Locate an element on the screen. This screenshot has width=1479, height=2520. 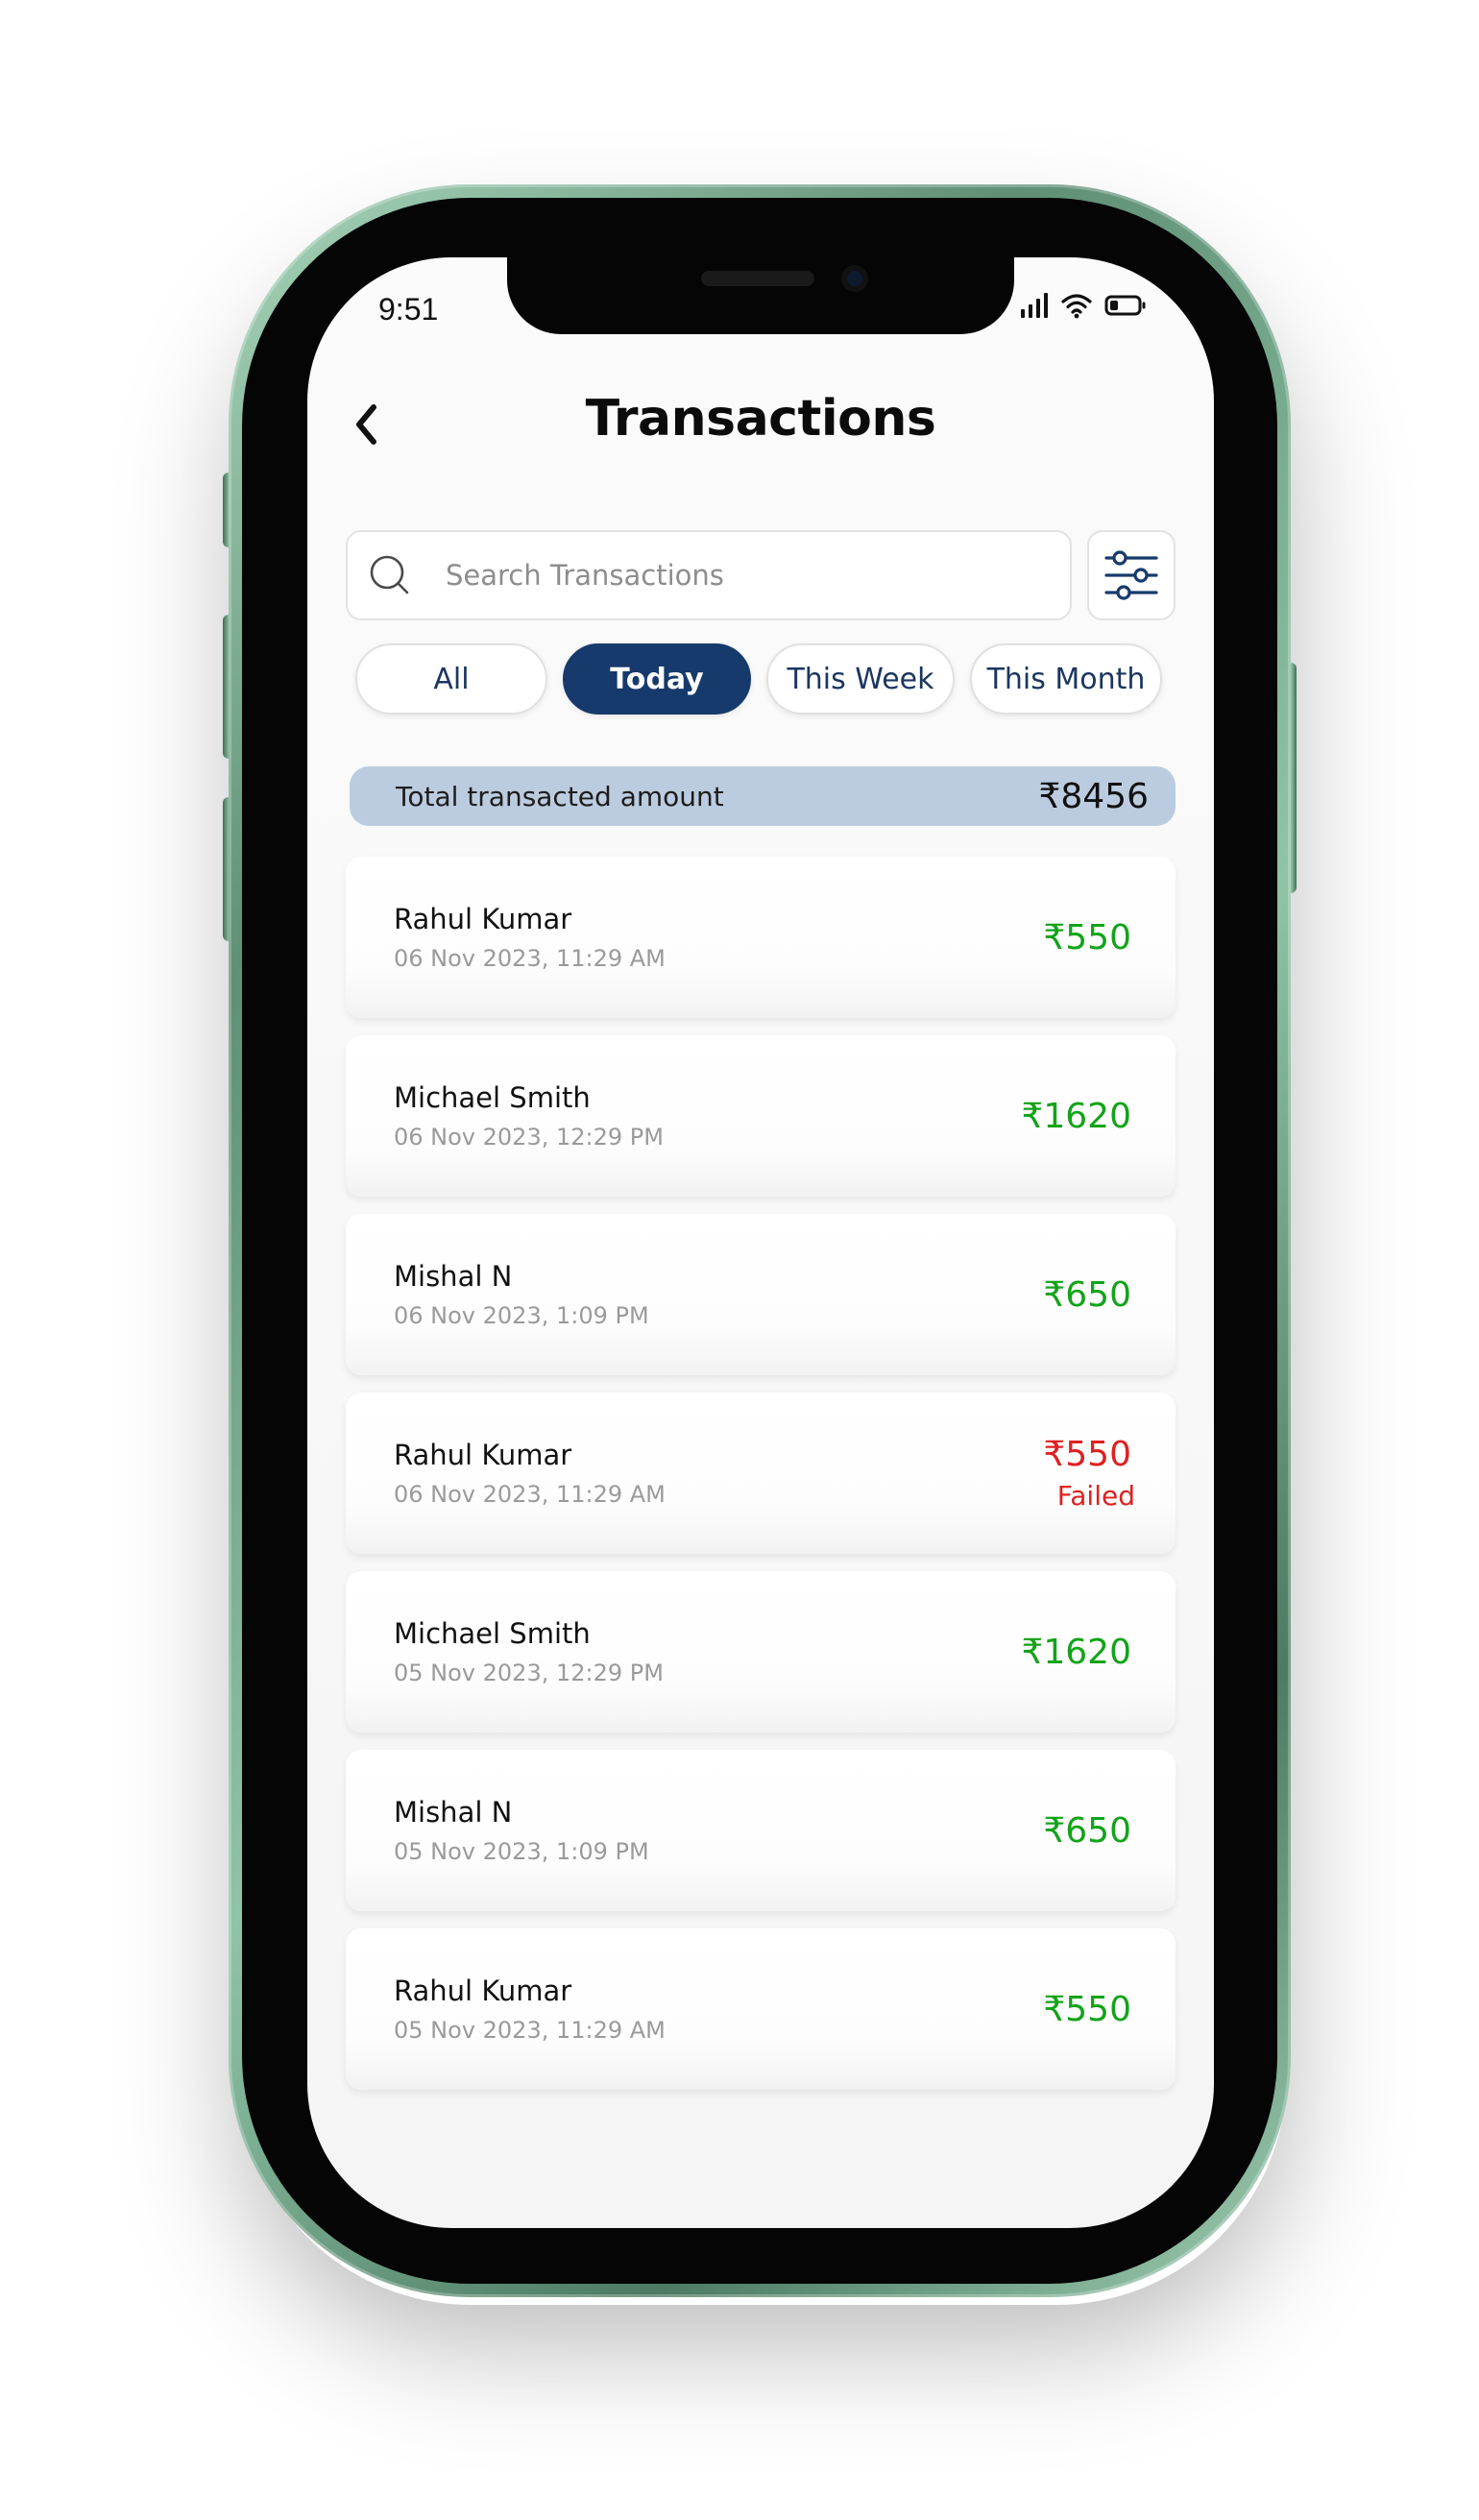
signal-icon is located at coordinates (1034, 307).